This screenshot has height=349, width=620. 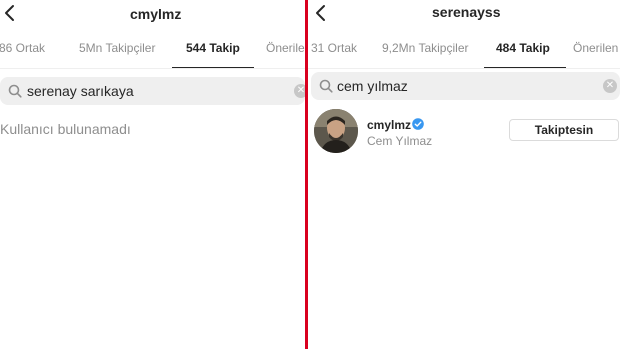 I want to click on search-bar: serenay sarıkaya ✕, so click(x=152, y=91).